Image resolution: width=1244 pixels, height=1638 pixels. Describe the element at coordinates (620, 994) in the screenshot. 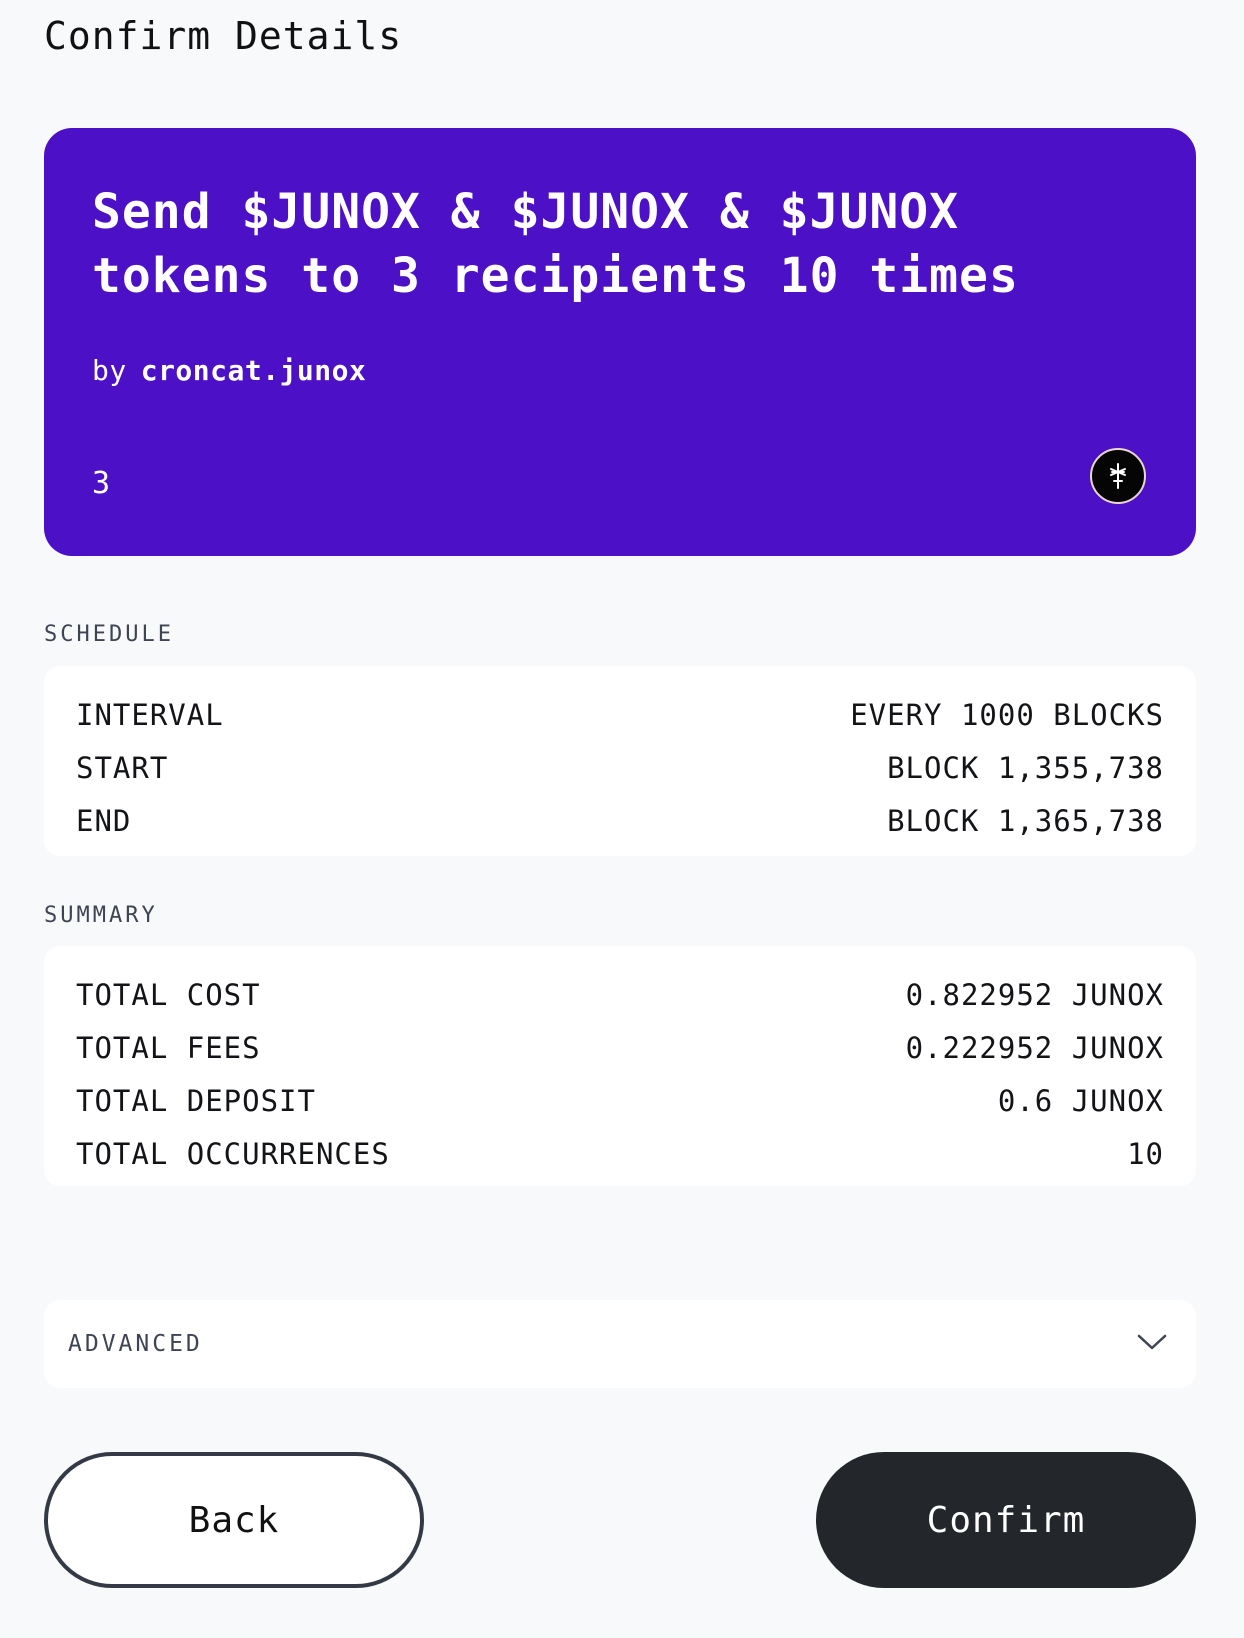

I see `summary-row-total-cost: TOTAL COST 0.822952 JUNOX` at that location.